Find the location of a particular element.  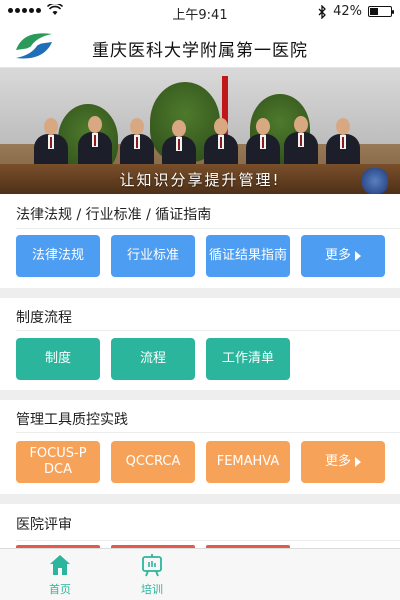

battery-percent: 42% is located at coordinates (347, 11).